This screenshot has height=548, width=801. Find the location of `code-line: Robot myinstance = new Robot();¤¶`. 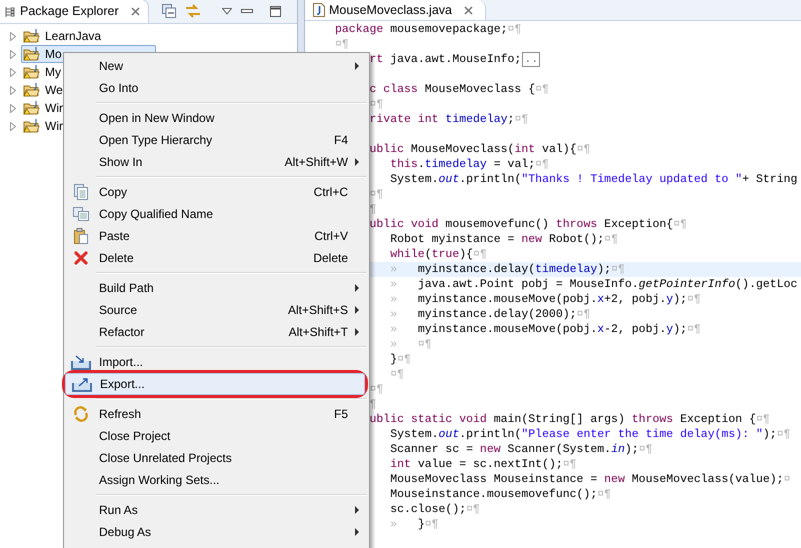

code-line: Robot myinstance = new Robot();¤¶ is located at coordinates (504, 239).